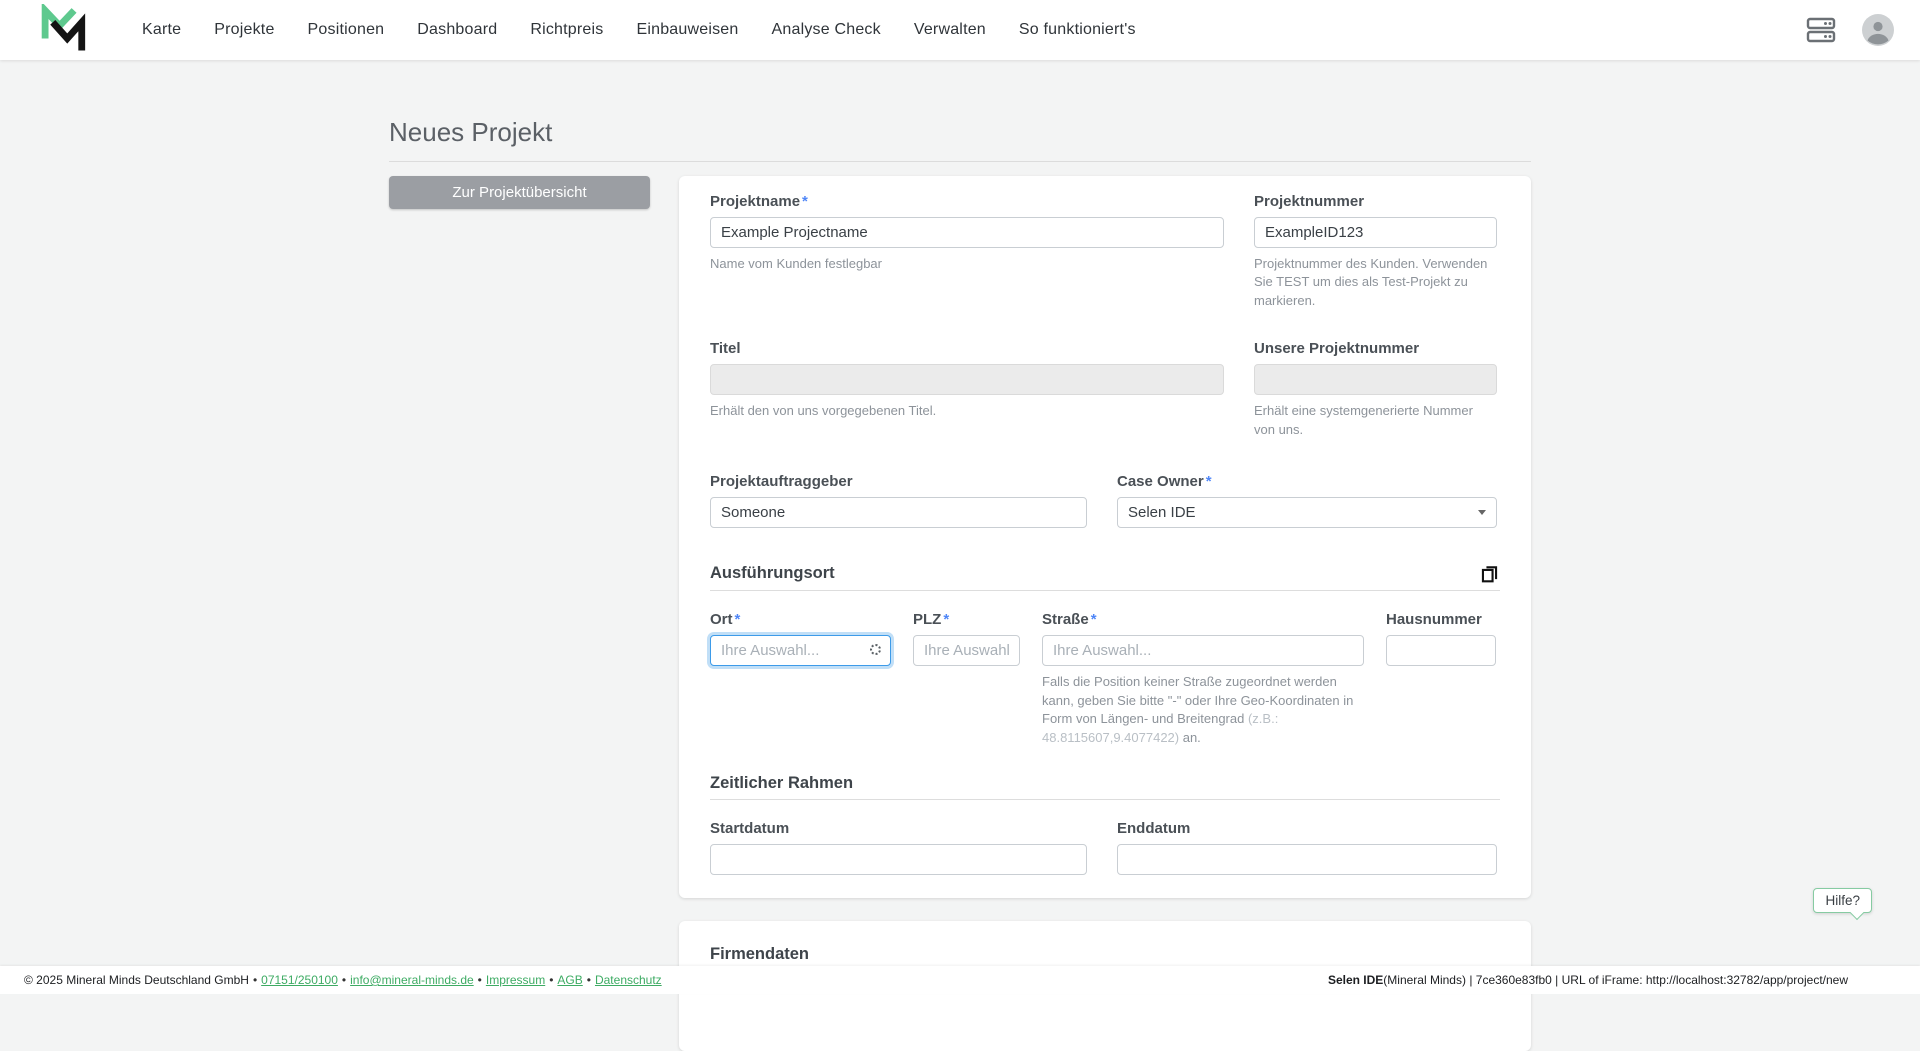 The width and height of the screenshot is (1920, 1051). I want to click on case-owner-label: Case Owner*, so click(1307, 481).